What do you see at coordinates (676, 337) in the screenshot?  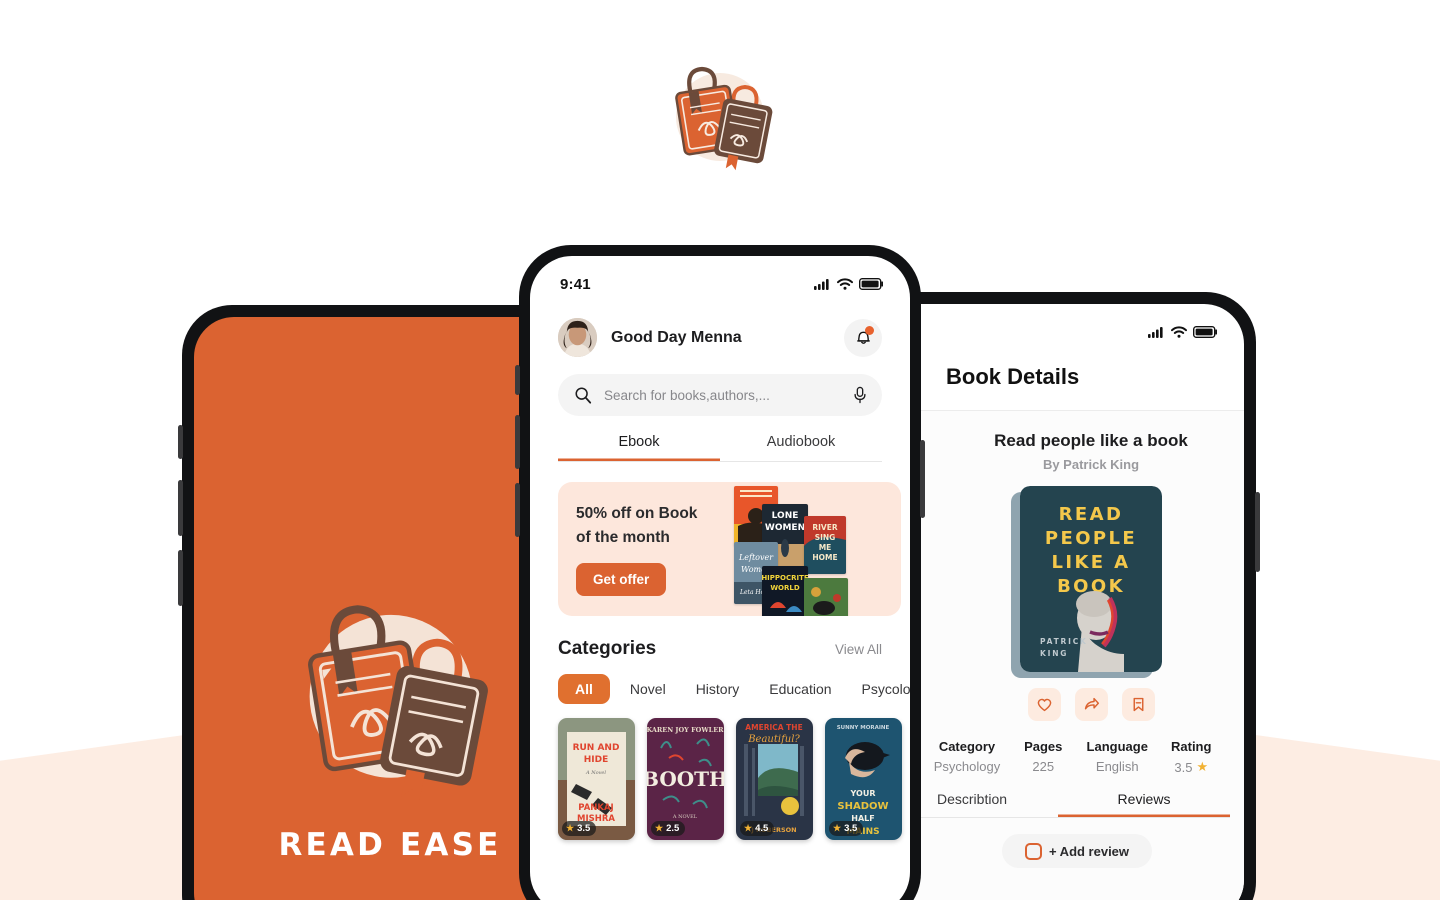 I see `greeting-text: Good Day Menna` at bounding box center [676, 337].